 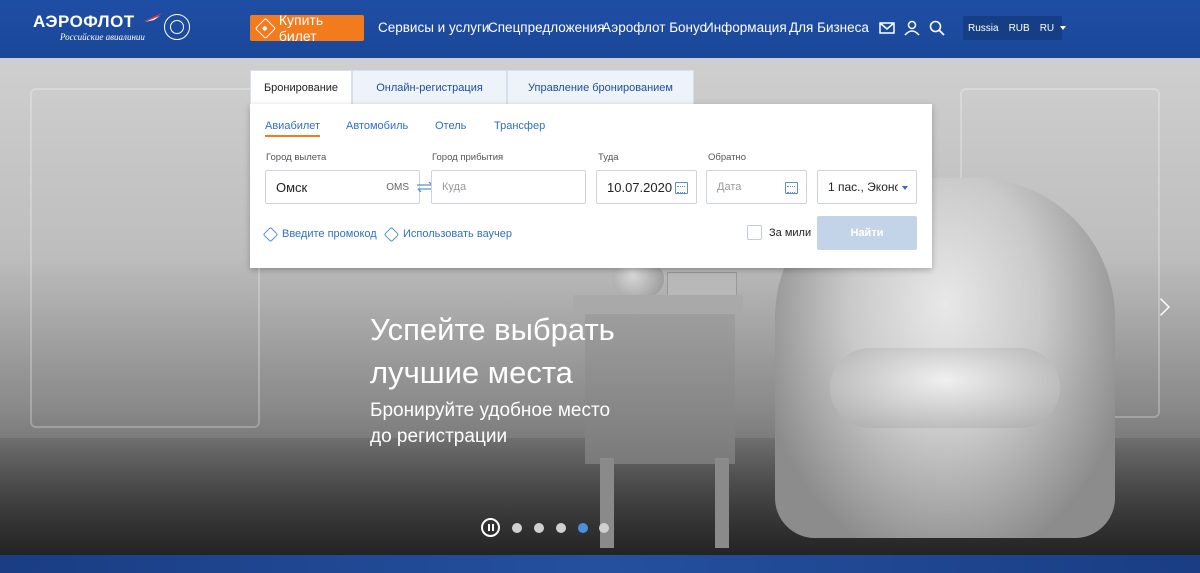 What do you see at coordinates (397, 187) in the screenshot?
I see `from-code: OMS` at bounding box center [397, 187].